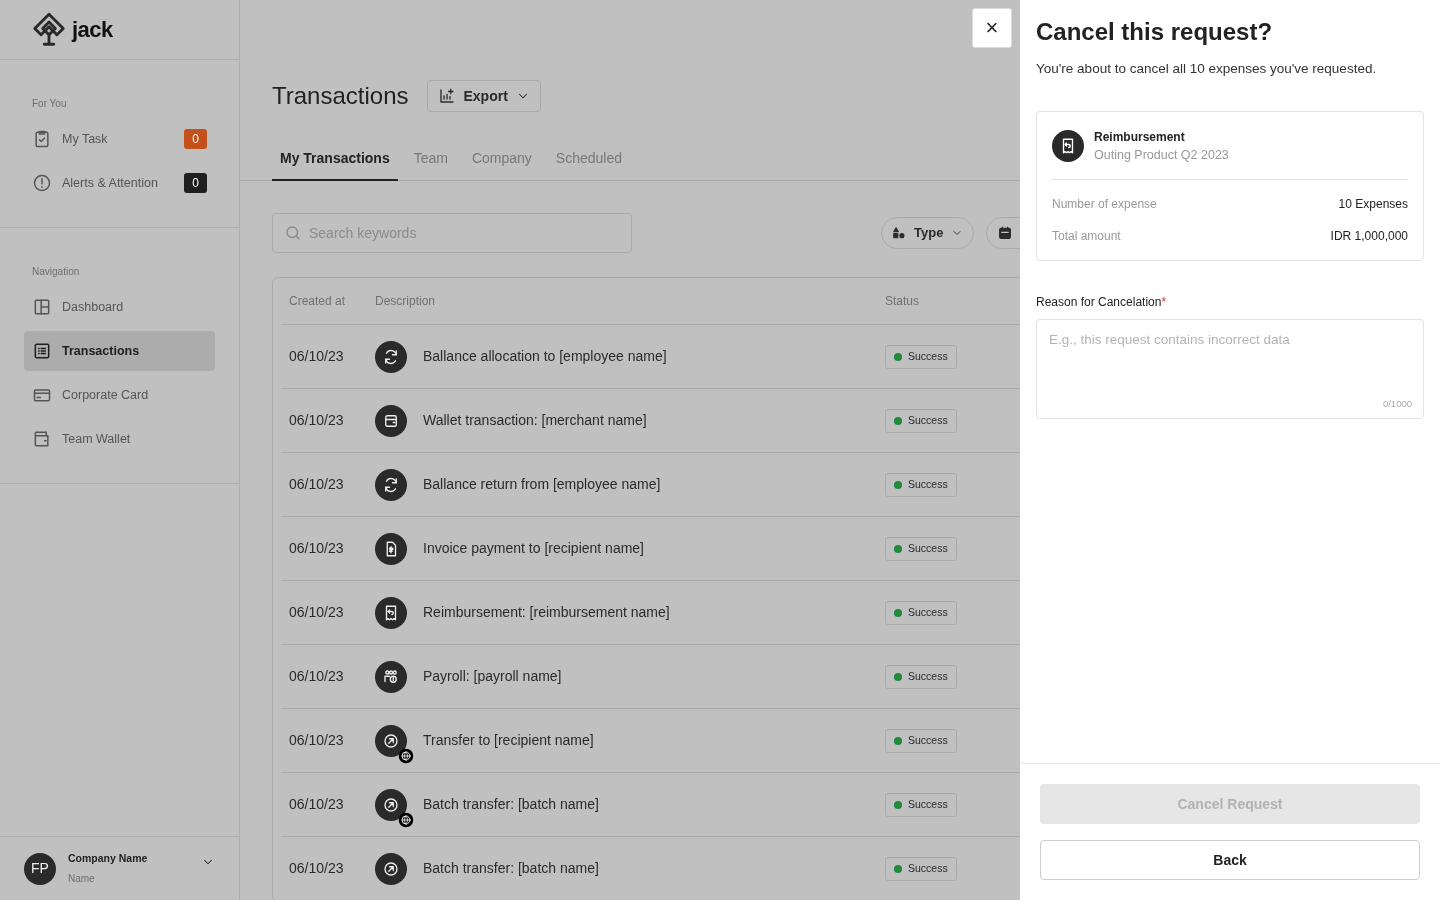 The height and width of the screenshot is (900, 1440). Describe the element at coordinates (119, 439) in the screenshot. I see `sidebar-item: Team Wallet` at that location.